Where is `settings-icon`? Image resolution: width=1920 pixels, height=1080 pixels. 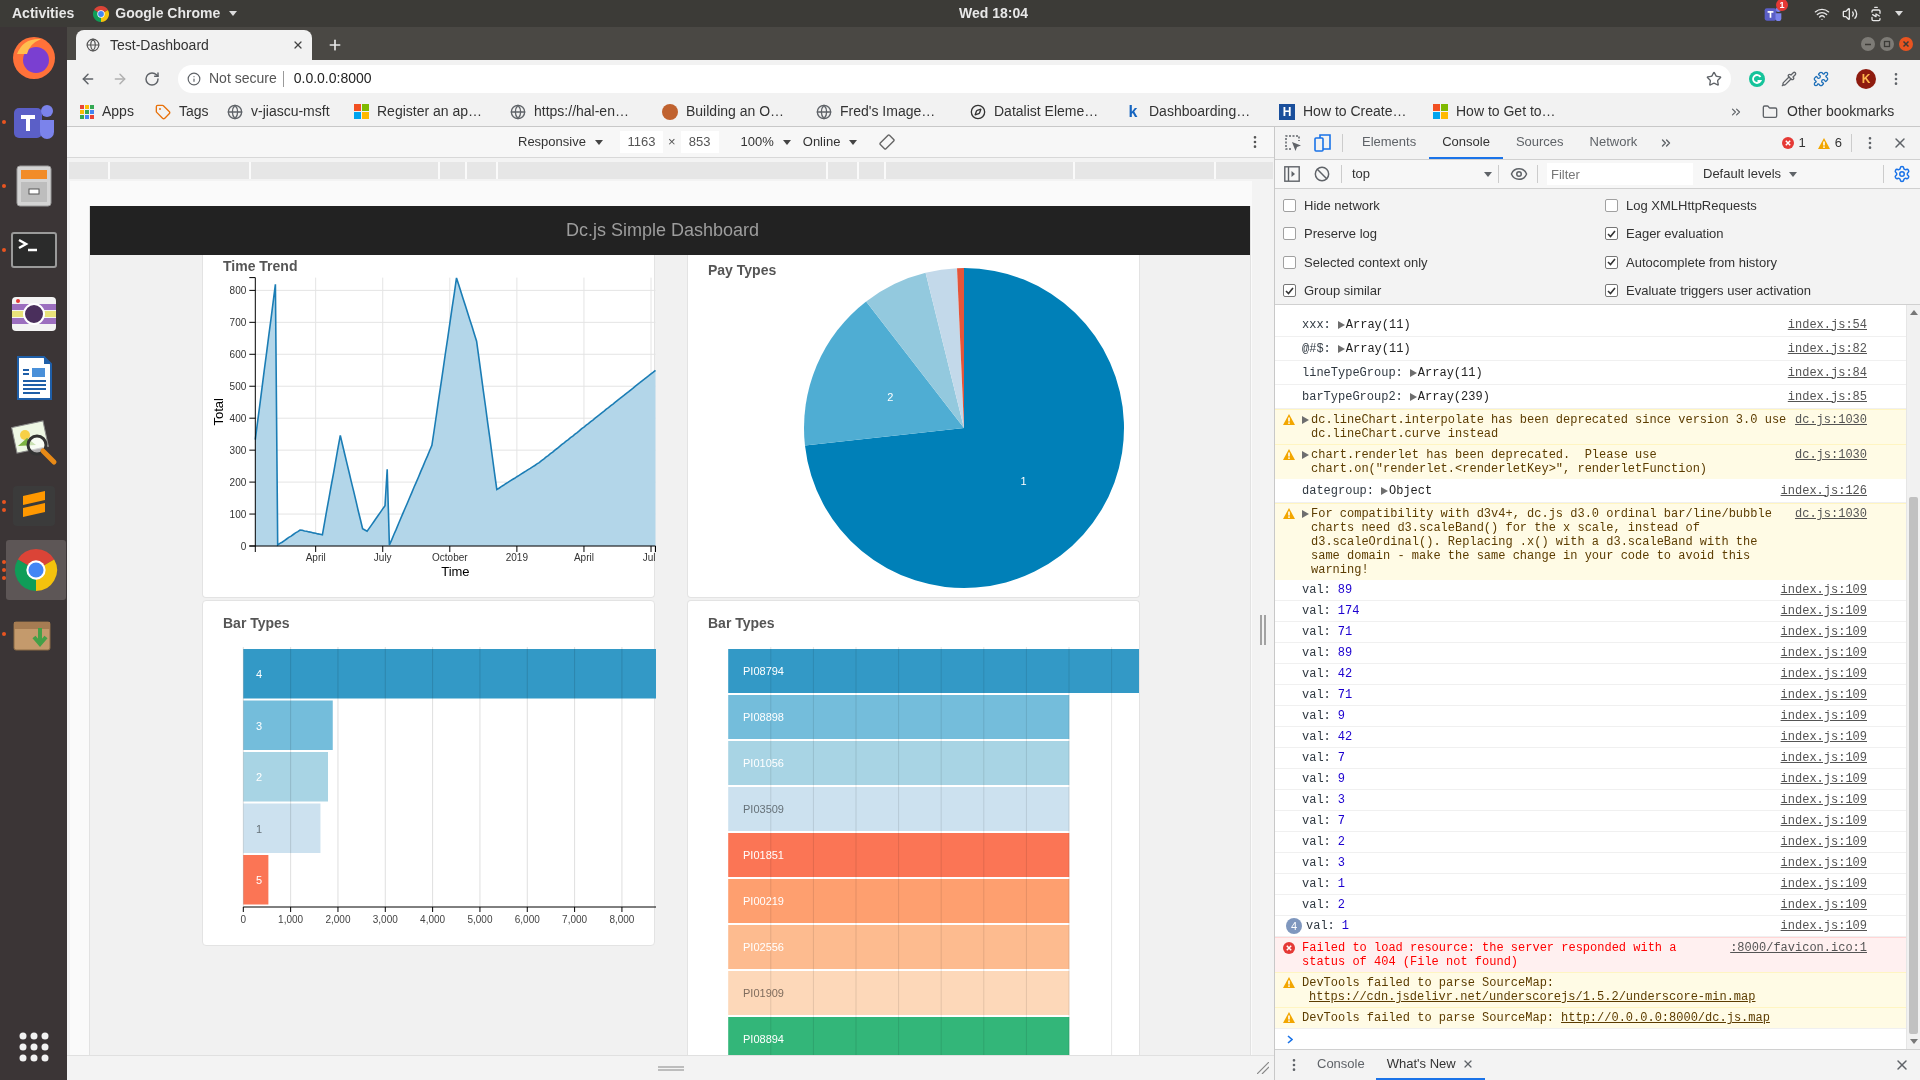 settings-icon is located at coordinates (1902, 174).